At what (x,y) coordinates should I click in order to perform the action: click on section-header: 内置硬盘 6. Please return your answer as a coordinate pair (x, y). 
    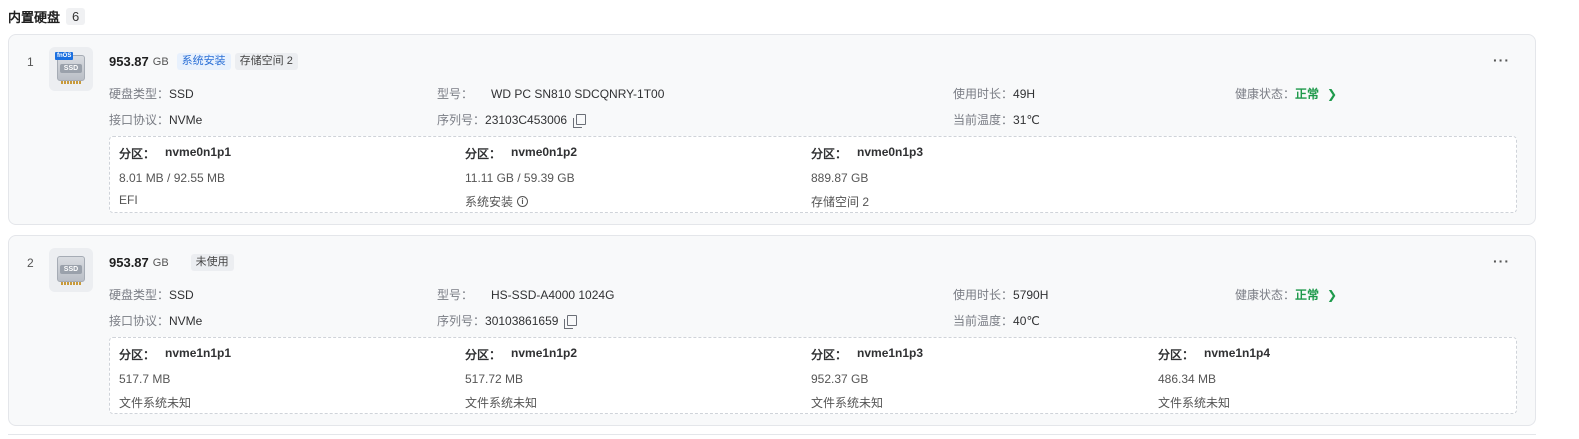
    Looking at the image, I should click on (47, 16).